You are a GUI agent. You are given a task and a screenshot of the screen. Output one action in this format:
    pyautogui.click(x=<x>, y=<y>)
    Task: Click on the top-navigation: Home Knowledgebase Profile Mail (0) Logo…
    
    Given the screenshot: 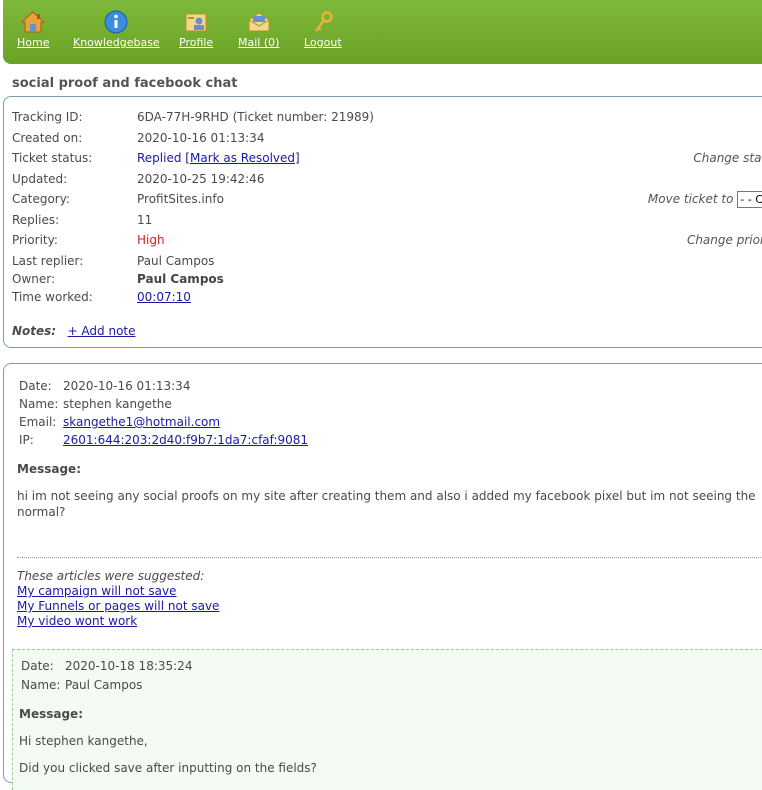 What is the action you would take?
    pyautogui.click(x=382, y=32)
    